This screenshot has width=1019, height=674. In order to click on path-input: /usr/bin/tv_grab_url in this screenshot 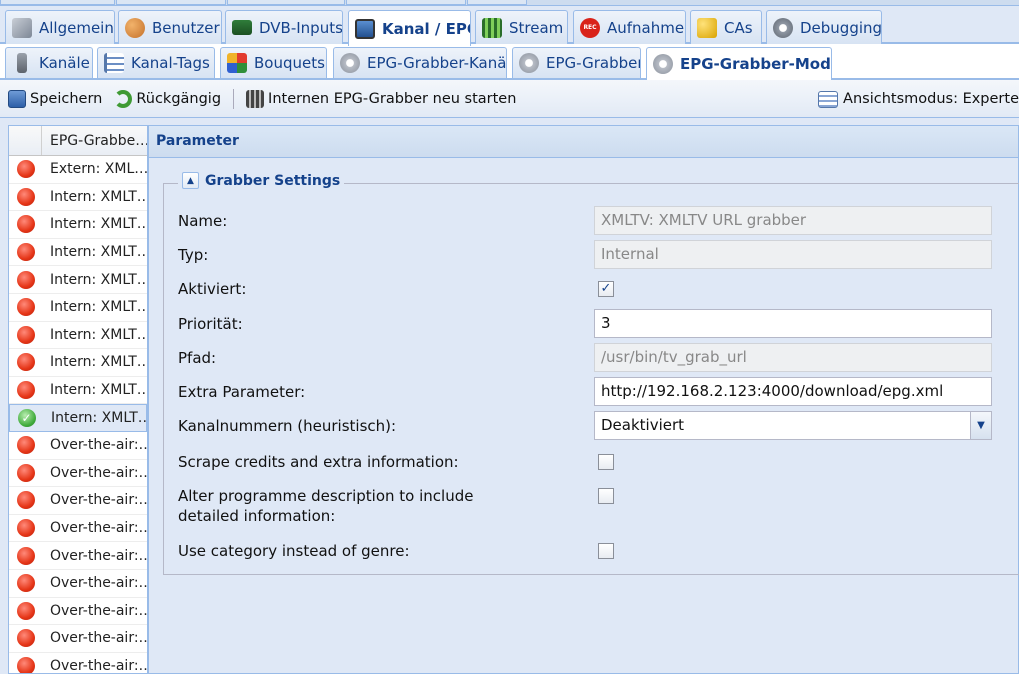, I will do `click(793, 357)`.